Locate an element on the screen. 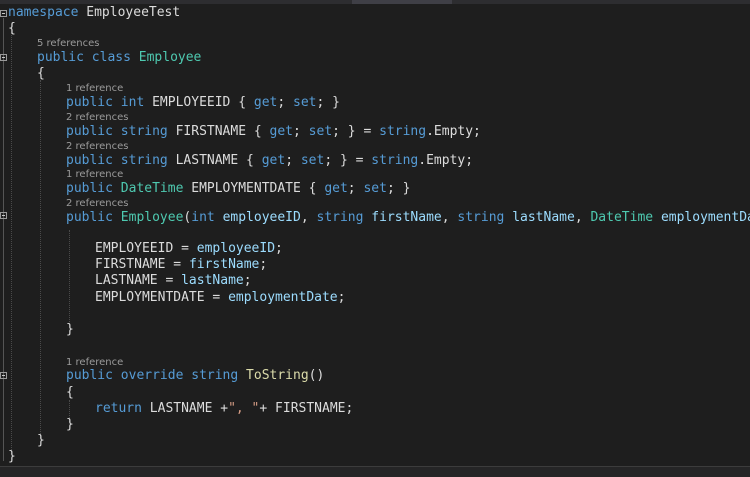 Image resolution: width=750 pixels, height=477 pixels. codelens-employeeid-references: 1 reference is located at coordinates (94, 89).